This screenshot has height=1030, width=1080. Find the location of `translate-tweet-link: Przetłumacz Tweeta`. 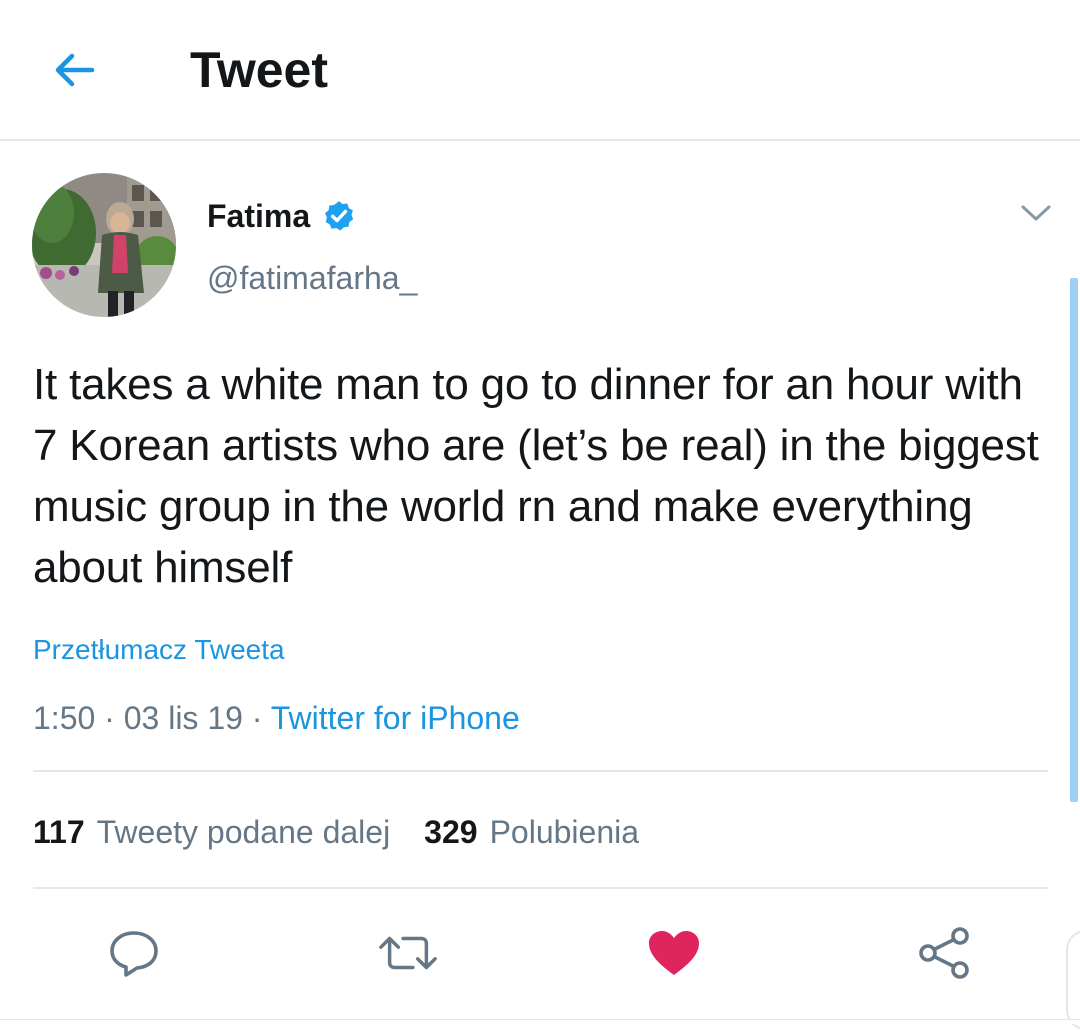

translate-tweet-link: Przetłumacz Tweeta is located at coordinates (159, 650).